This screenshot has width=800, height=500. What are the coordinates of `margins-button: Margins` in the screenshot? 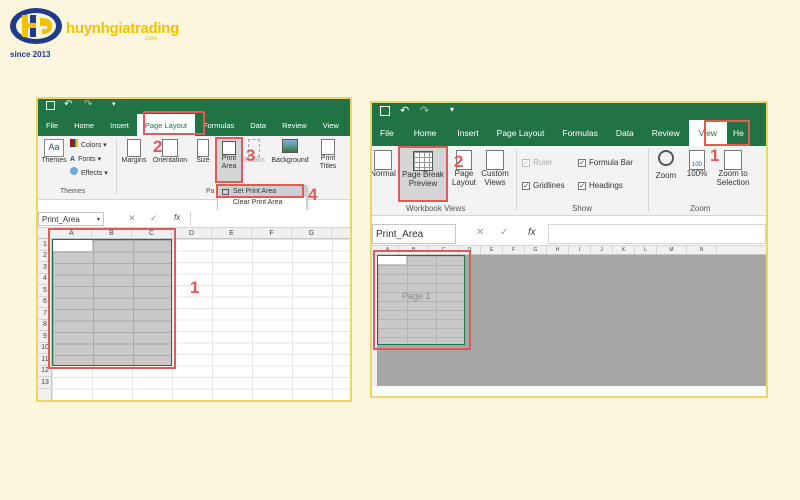 It's located at (134, 152).